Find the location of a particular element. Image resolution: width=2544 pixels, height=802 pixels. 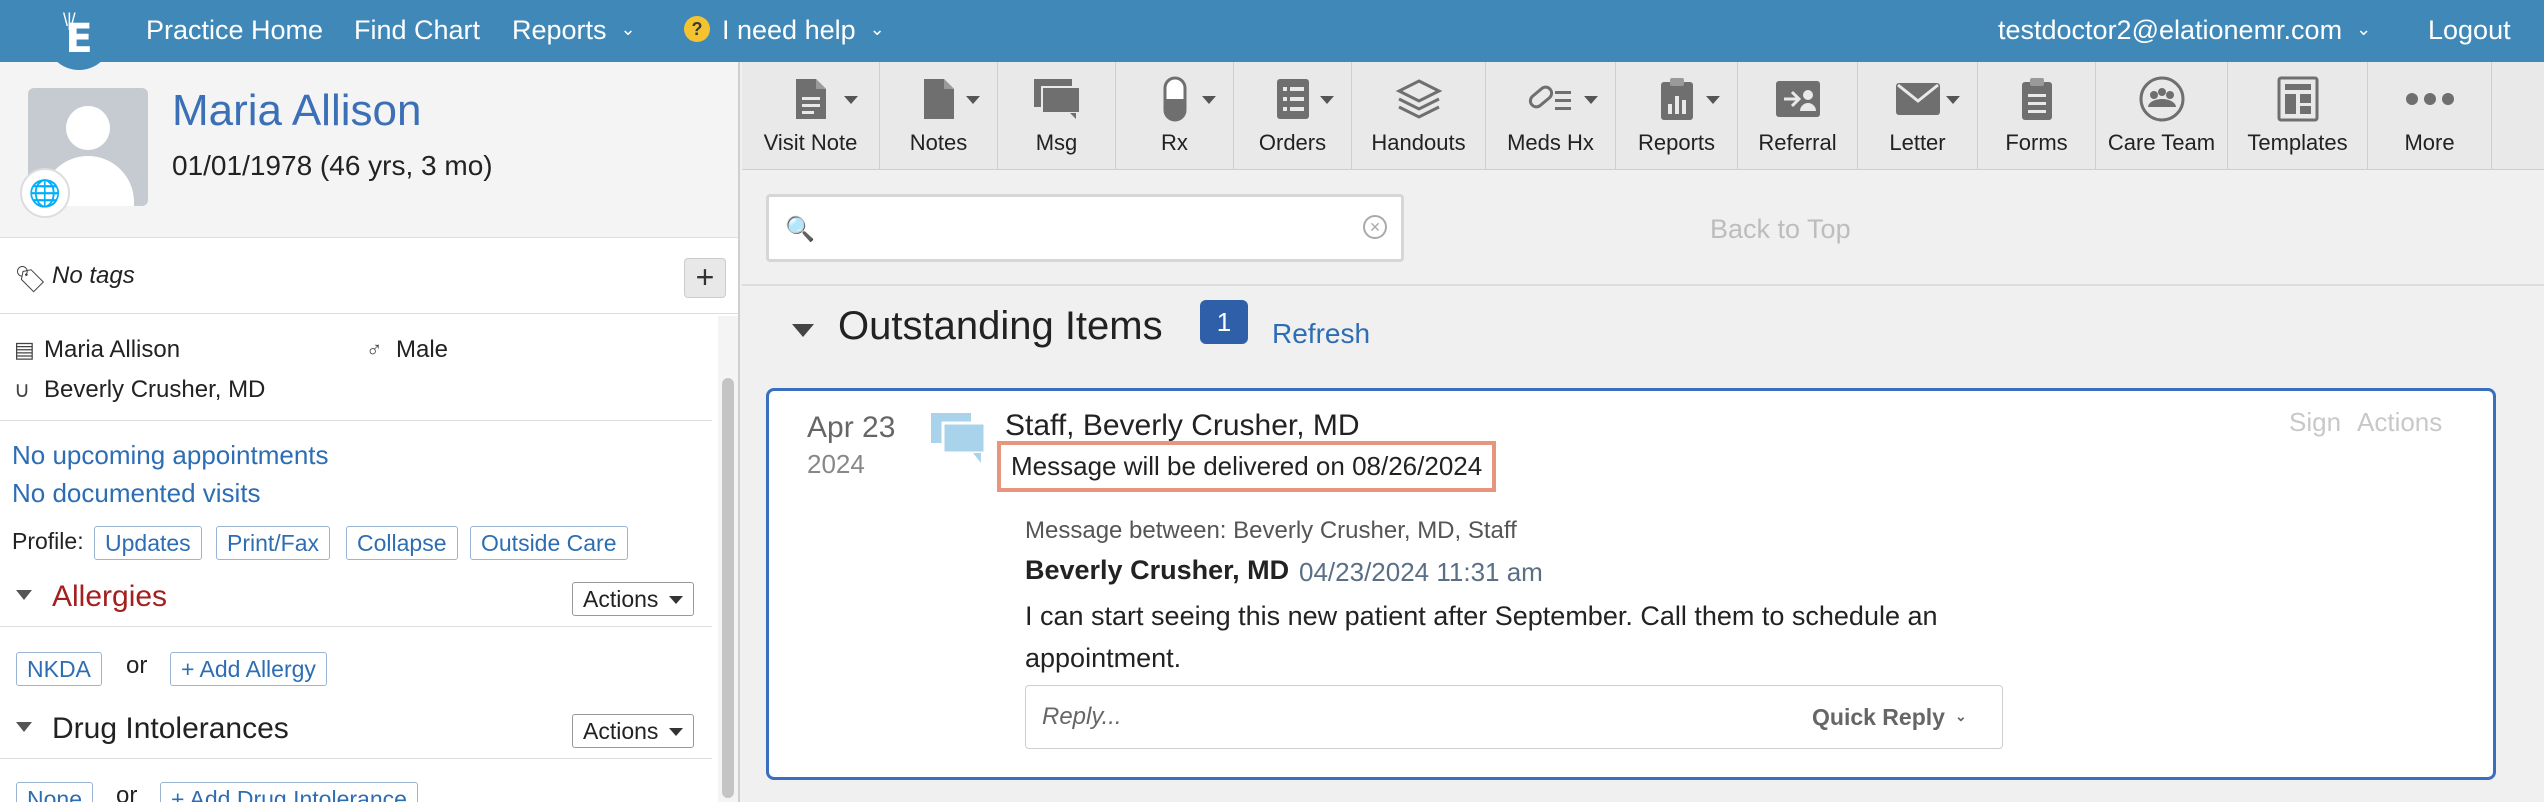

toolbar-handouts: Handouts is located at coordinates (1419, 116).